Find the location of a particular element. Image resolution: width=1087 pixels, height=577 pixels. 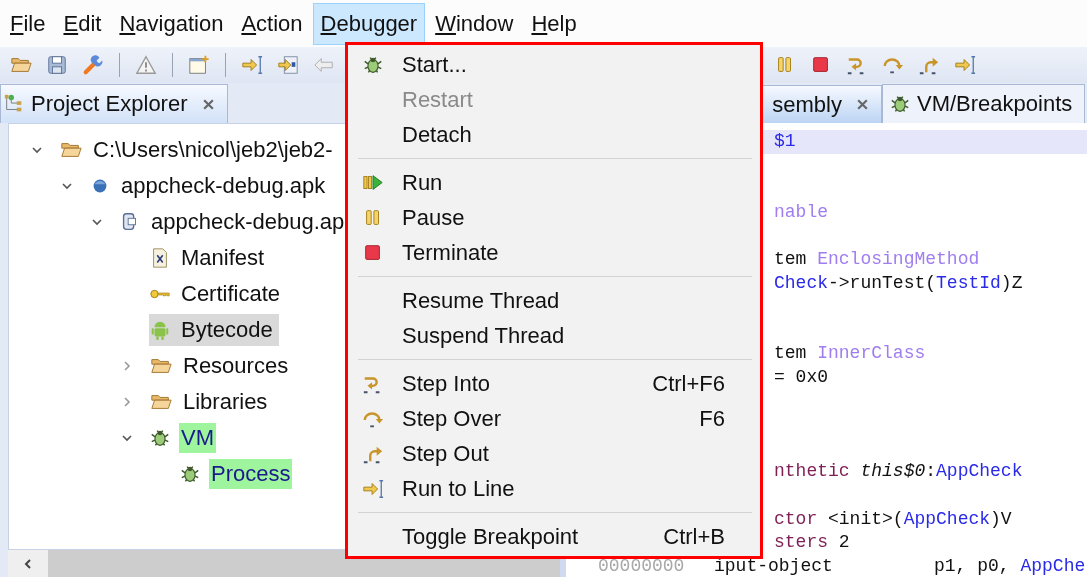

line-address: 00000000 is located at coordinates (642, 565).